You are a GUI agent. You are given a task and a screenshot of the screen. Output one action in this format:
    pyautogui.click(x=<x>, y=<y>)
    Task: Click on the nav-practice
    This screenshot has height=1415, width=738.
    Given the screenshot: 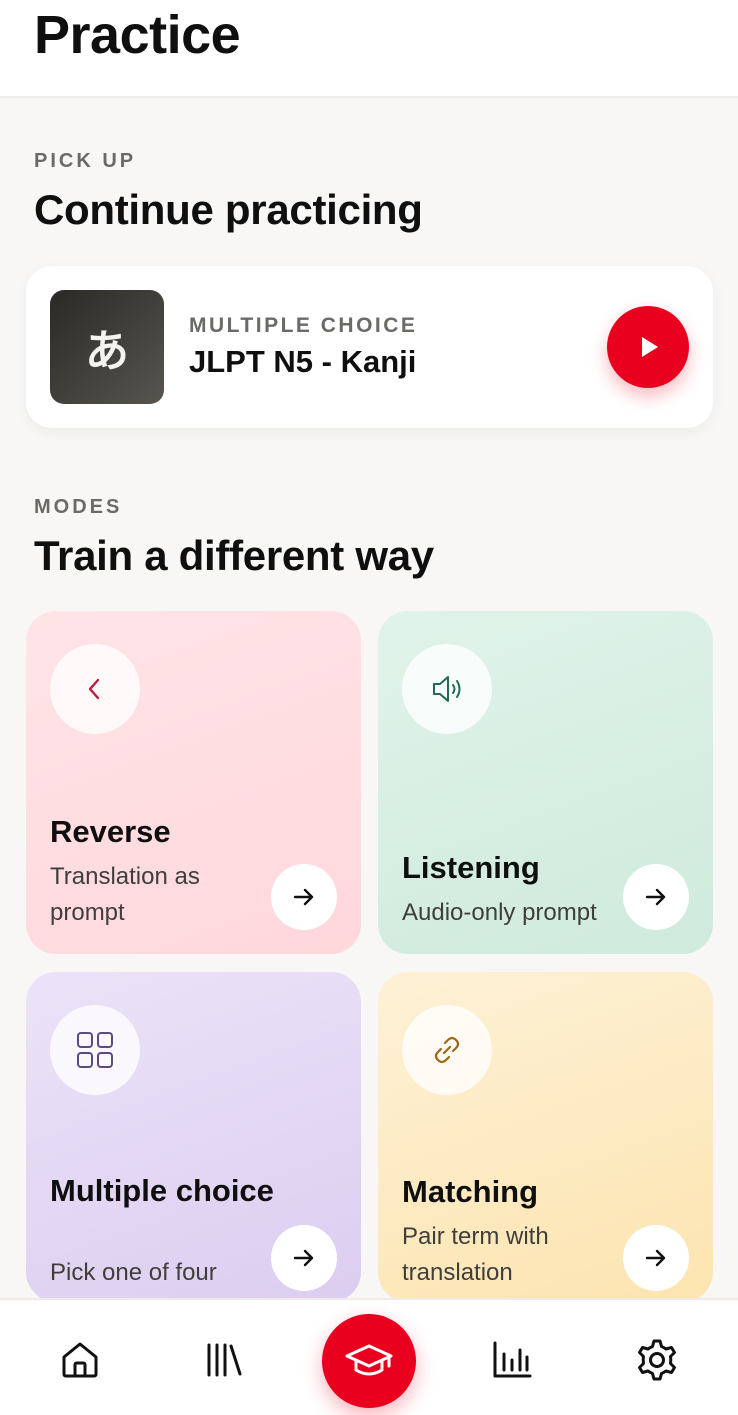 What is the action you would take?
    pyautogui.click(x=369, y=1361)
    